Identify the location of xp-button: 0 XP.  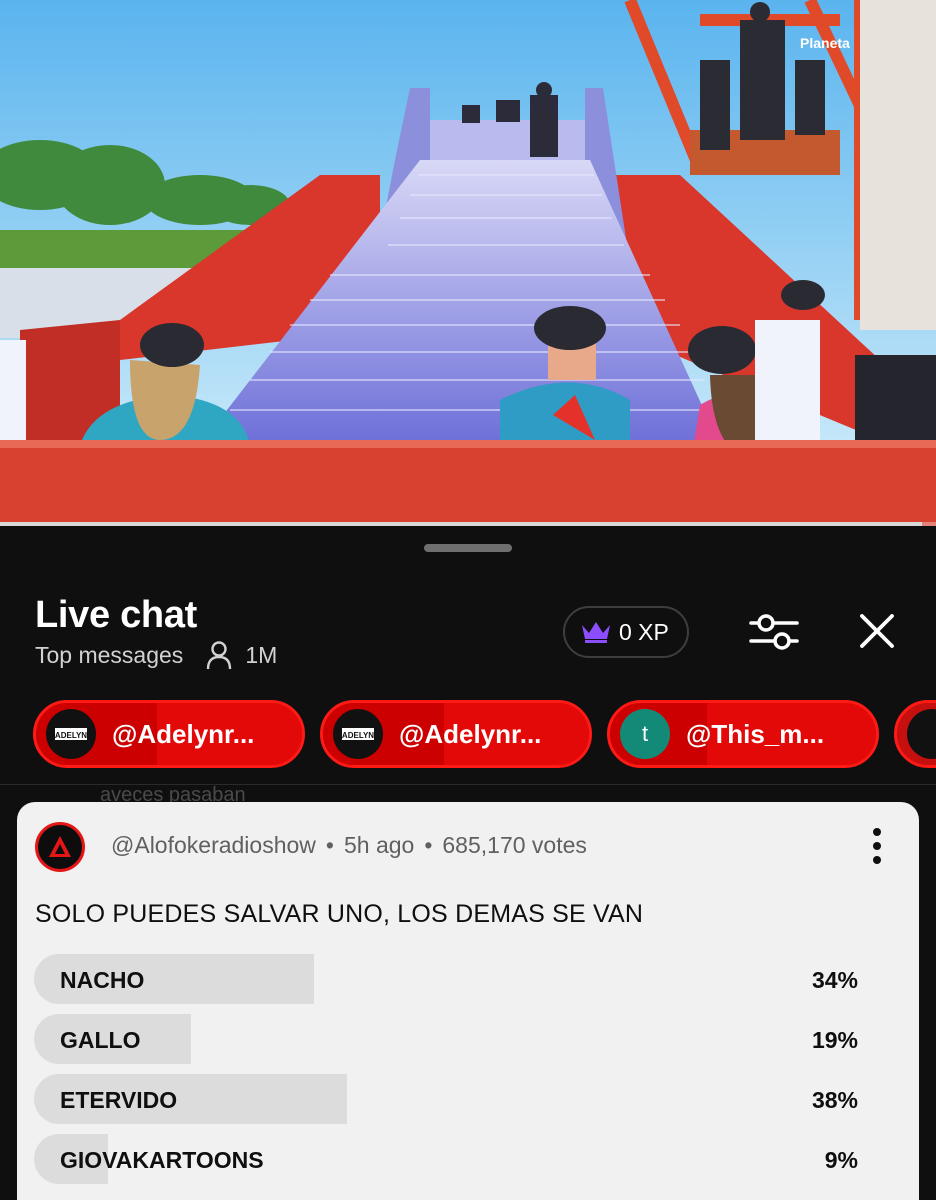
(626, 632).